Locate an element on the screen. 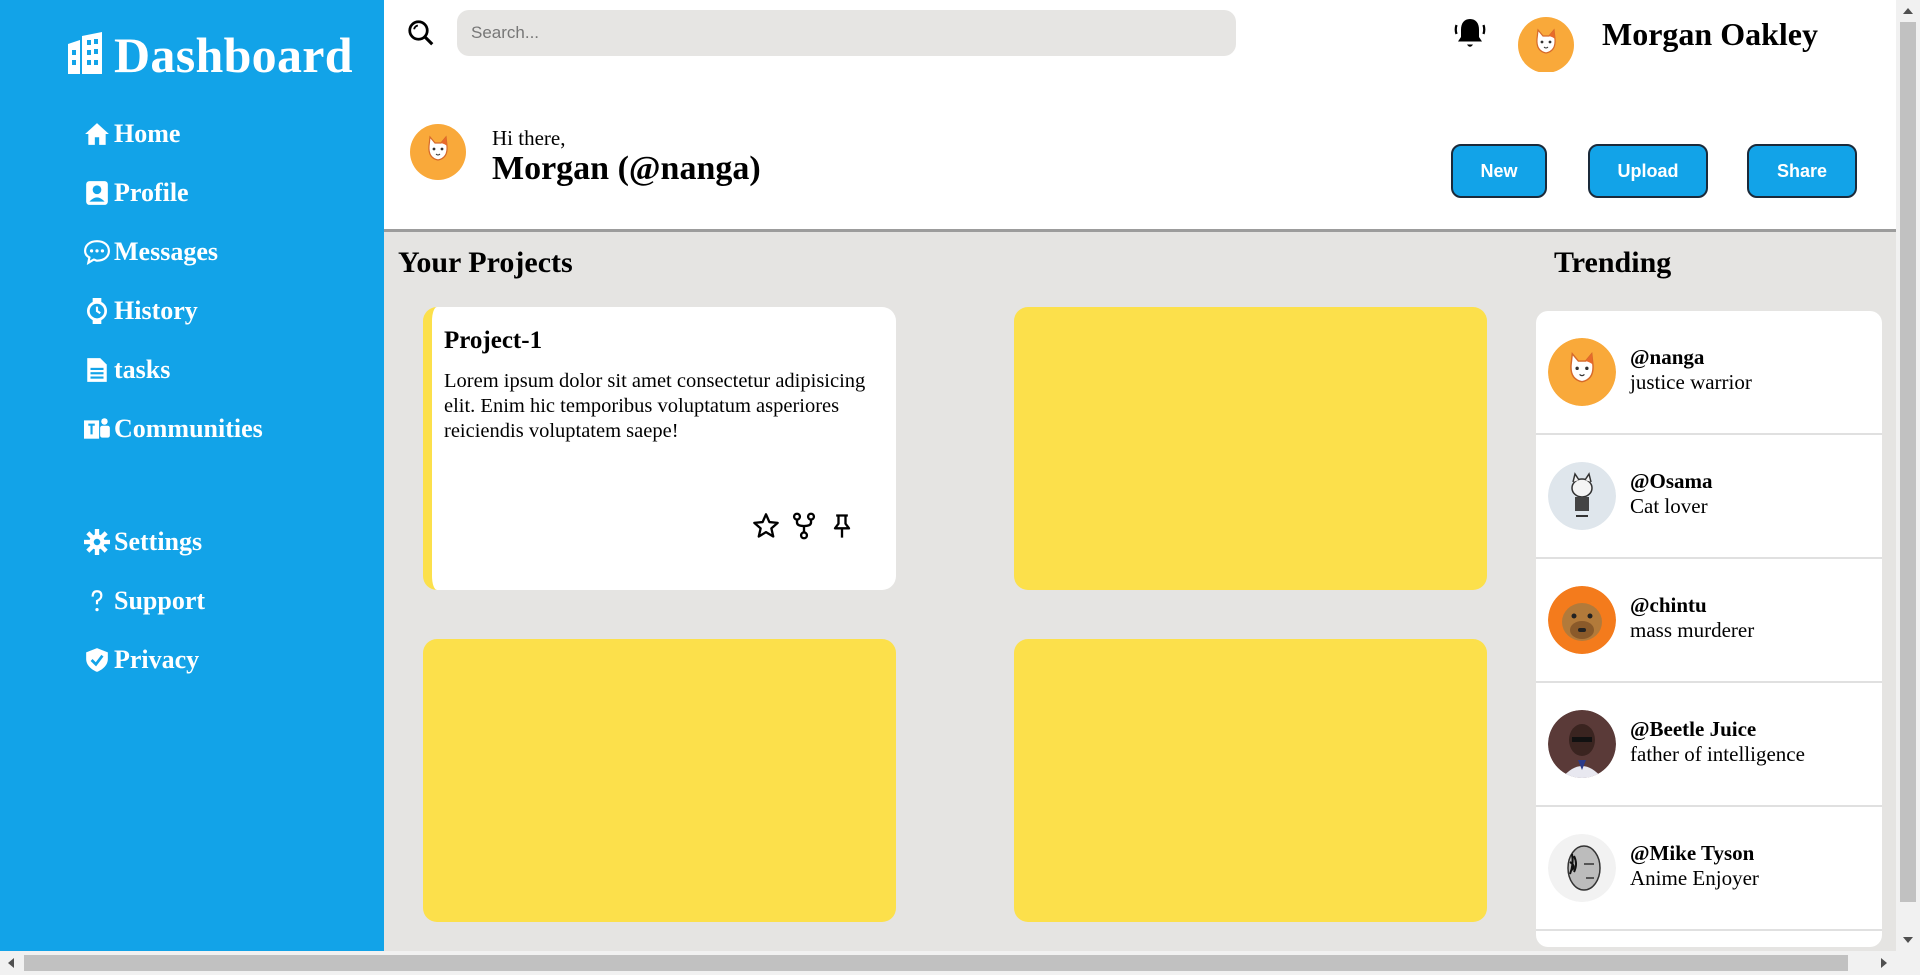  star-icon is located at coordinates (766, 526).